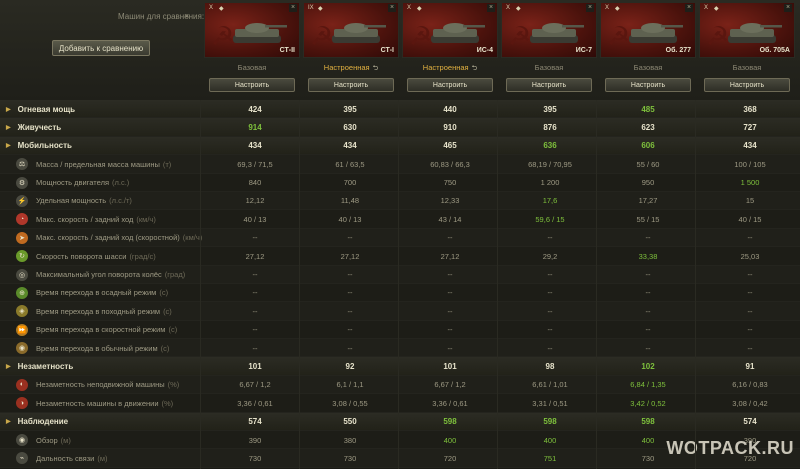 This screenshot has width=800, height=469. What do you see at coordinates (648, 146) in the screenshot?
I see `stat-value: 606` at bounding box center [648, 146].